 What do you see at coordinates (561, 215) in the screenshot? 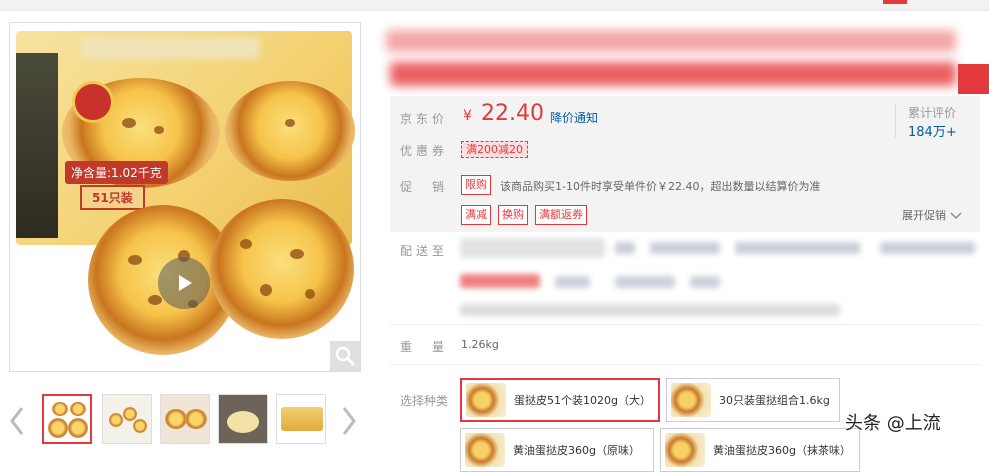
I see `promo-tag-coupon-return: 满额返券` at bounding box center [561, 215].